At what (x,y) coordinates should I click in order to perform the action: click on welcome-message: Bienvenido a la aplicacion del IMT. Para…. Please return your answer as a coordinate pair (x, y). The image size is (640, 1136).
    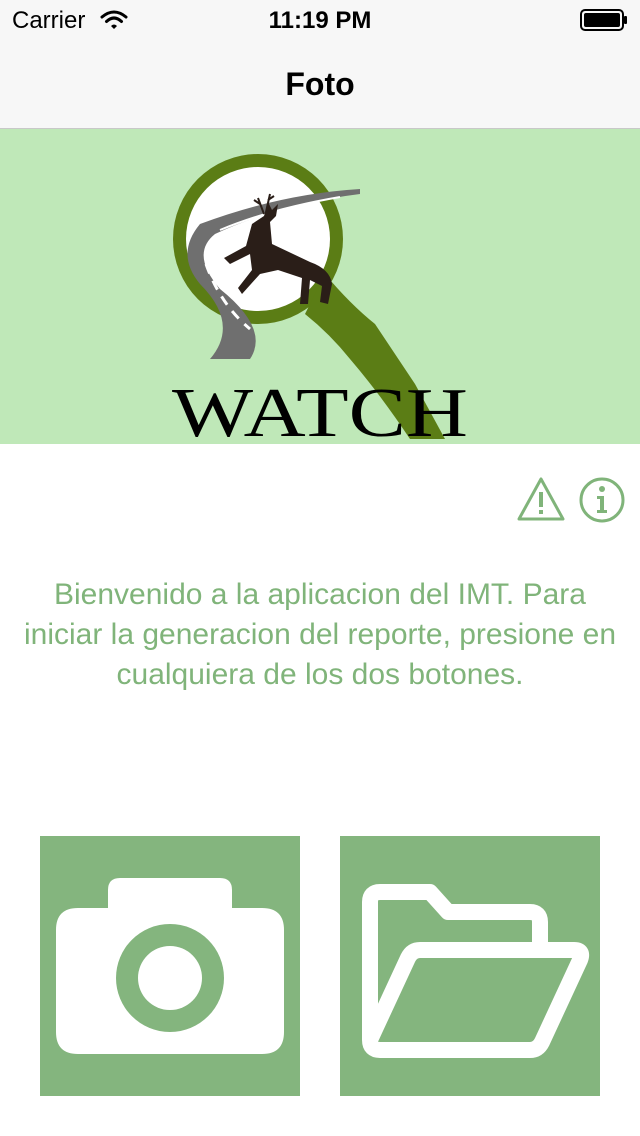
    Looking at the image, I should click on (320, 634).